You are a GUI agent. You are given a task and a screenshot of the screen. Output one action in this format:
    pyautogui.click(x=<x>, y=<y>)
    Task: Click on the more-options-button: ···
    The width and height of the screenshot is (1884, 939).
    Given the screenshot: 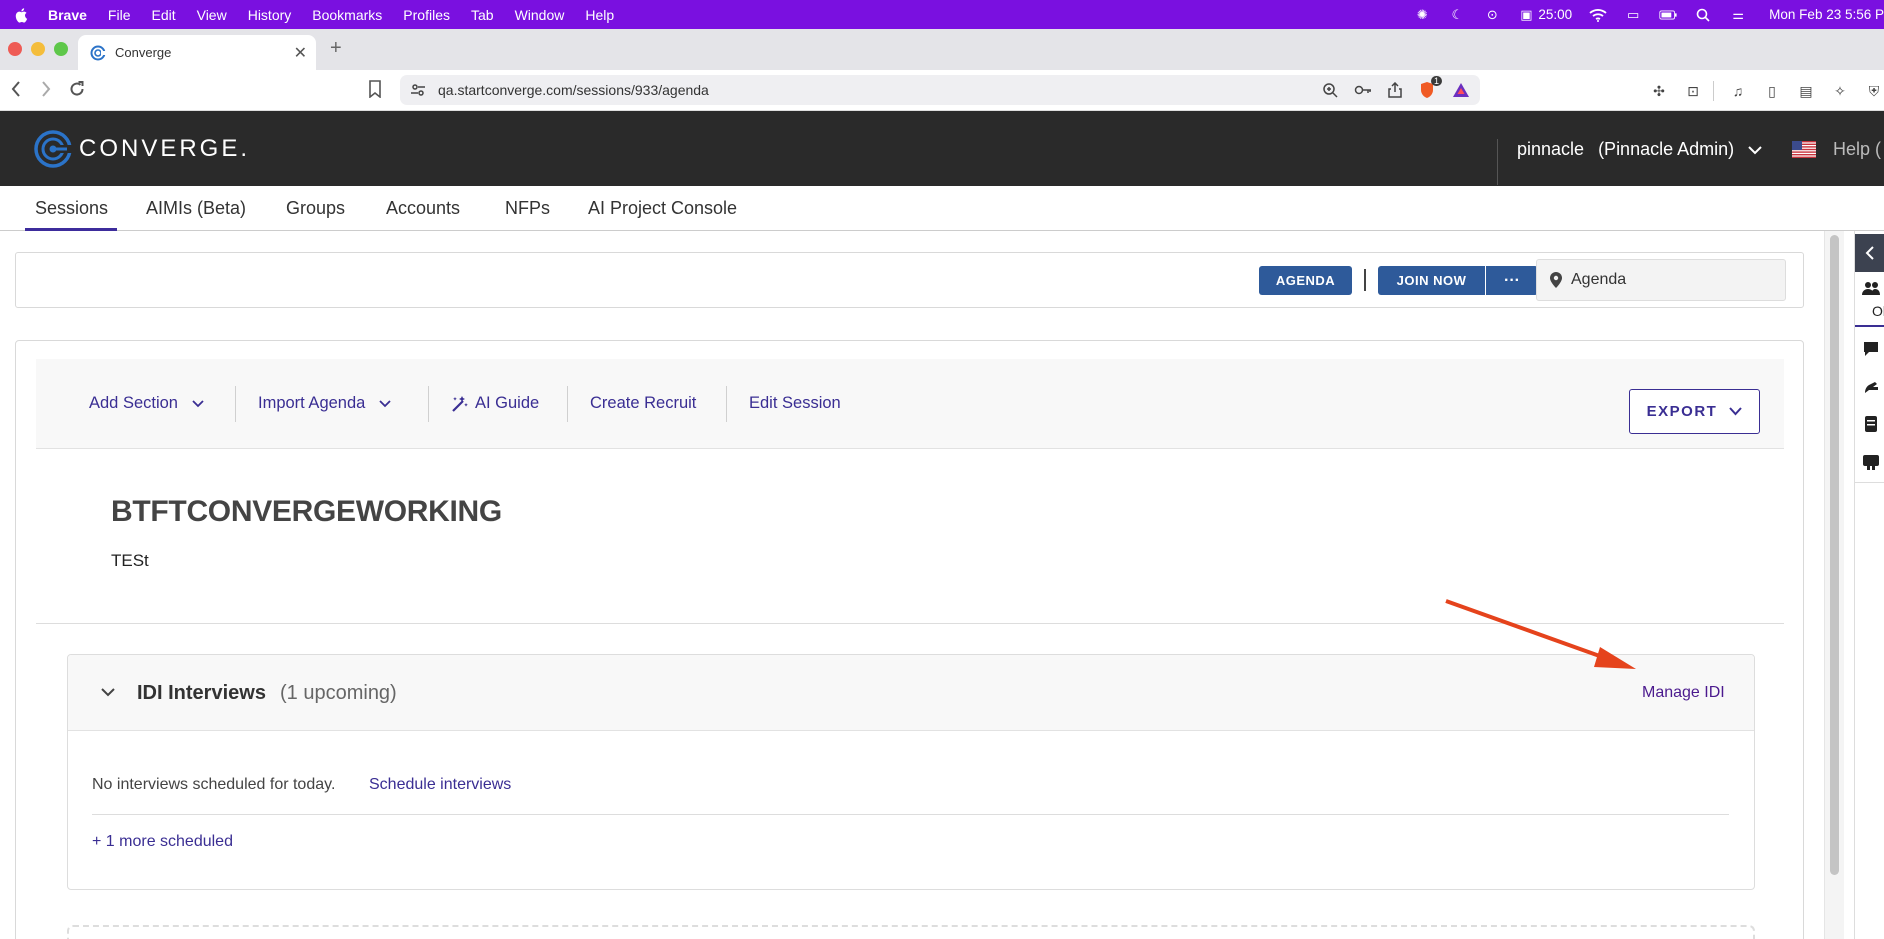 What is the action you would take?
    pyautogui.click(x=1512, y=280)
    